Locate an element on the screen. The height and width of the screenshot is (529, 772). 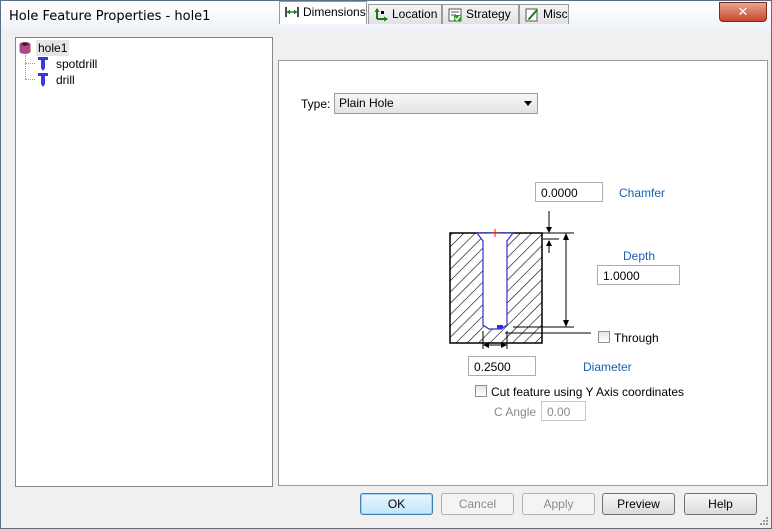
cut-y-axis-label: Cut feature using Y Axis coordinates is located at coordinates (588, 392).